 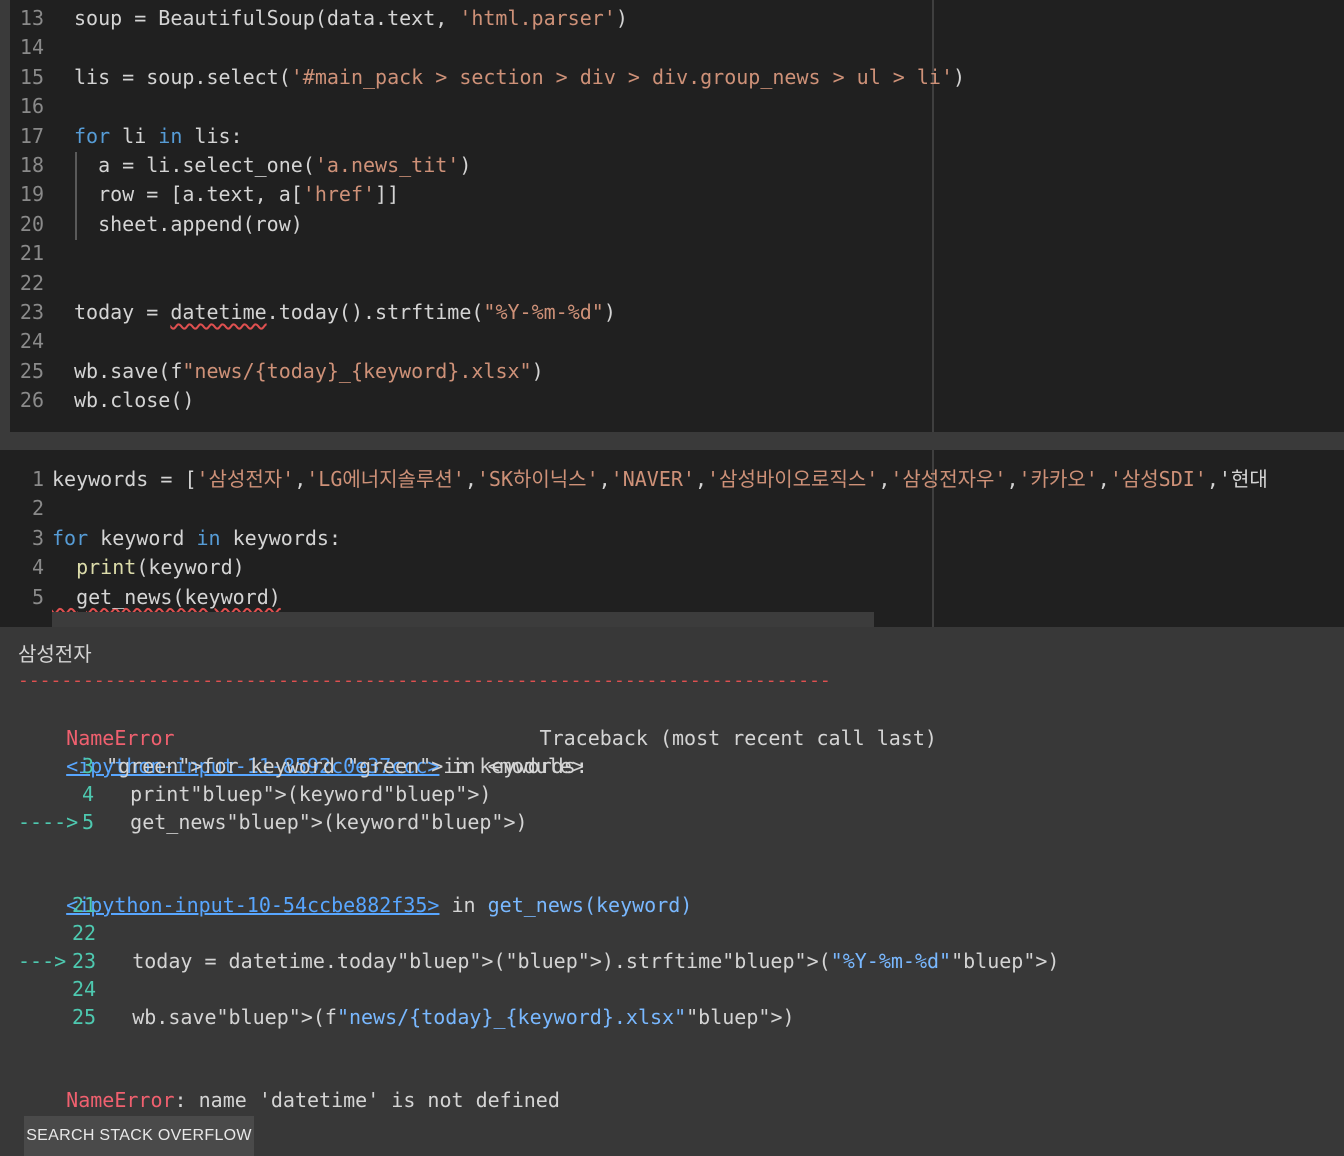 I want to click on stdout-text: 삼성전자, so click(x=55, y=654).